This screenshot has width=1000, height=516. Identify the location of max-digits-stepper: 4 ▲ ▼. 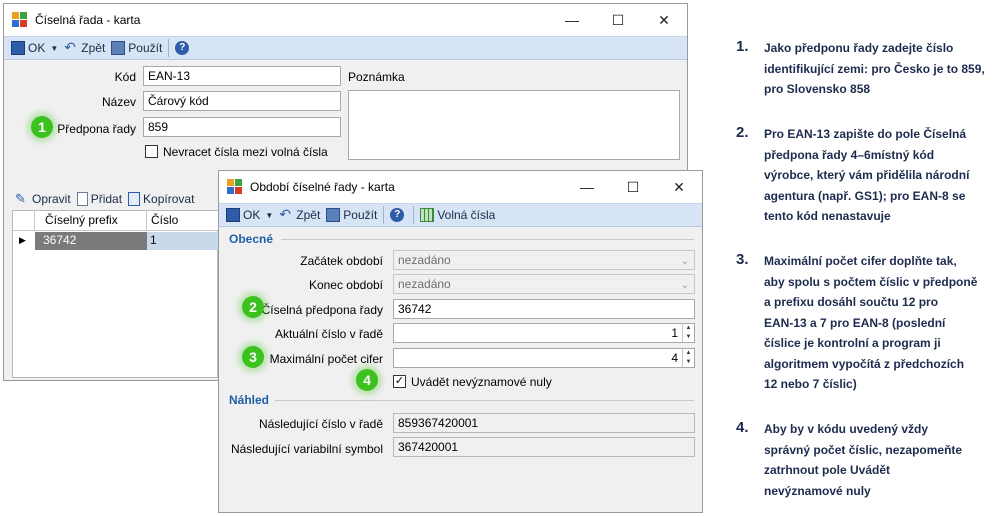
(544, 358).